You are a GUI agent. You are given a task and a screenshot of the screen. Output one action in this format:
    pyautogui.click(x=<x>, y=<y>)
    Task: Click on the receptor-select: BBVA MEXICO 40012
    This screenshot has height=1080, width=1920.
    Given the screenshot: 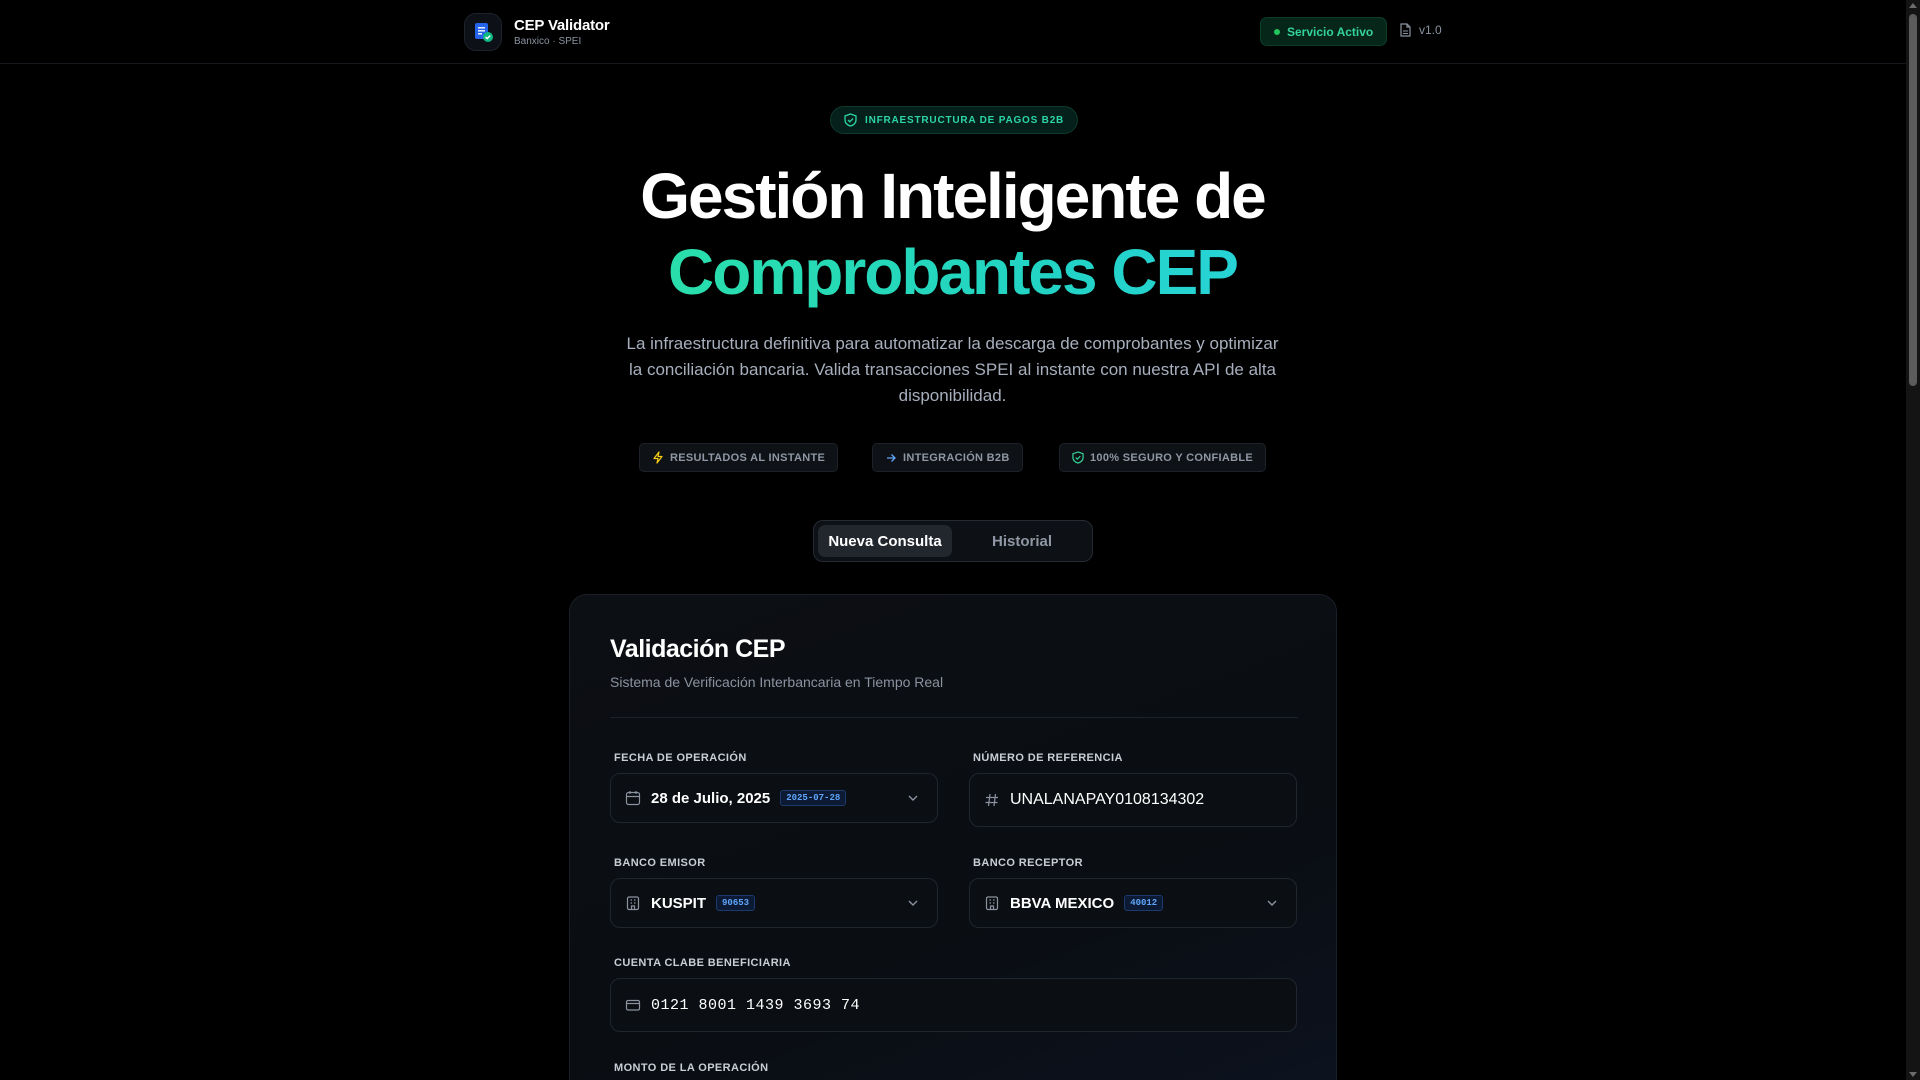 What is the action you would take?
    pyautogui.click(x=1133, y=903)
    